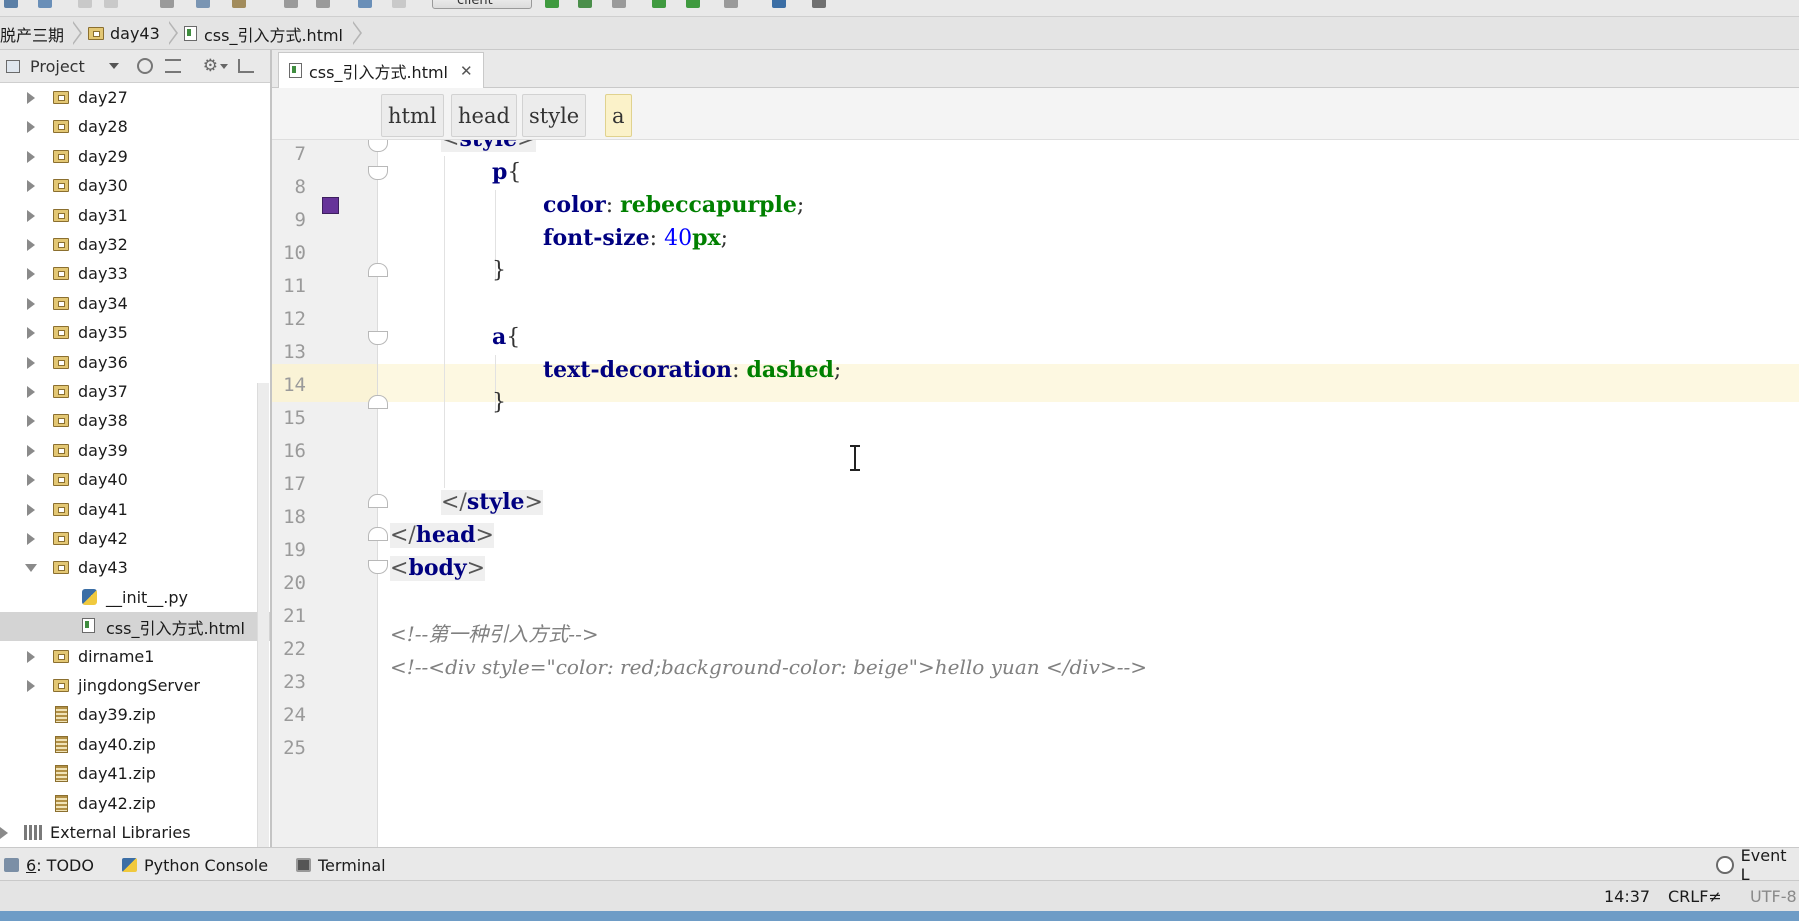 This screenshot has height=921, width=1799. I want to click on tag-crumb-style: style, so click(554, 115).